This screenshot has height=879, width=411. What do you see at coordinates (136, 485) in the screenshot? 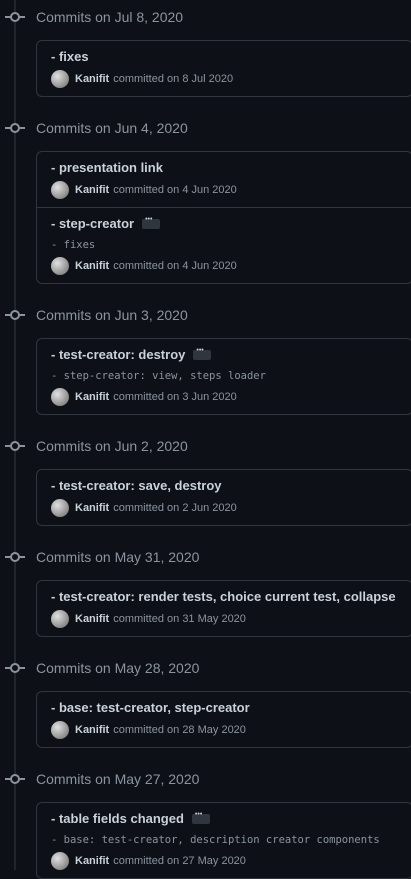
I see `commit-title-link: - test-creator: save, destroy` at bounding box center [136, 485].